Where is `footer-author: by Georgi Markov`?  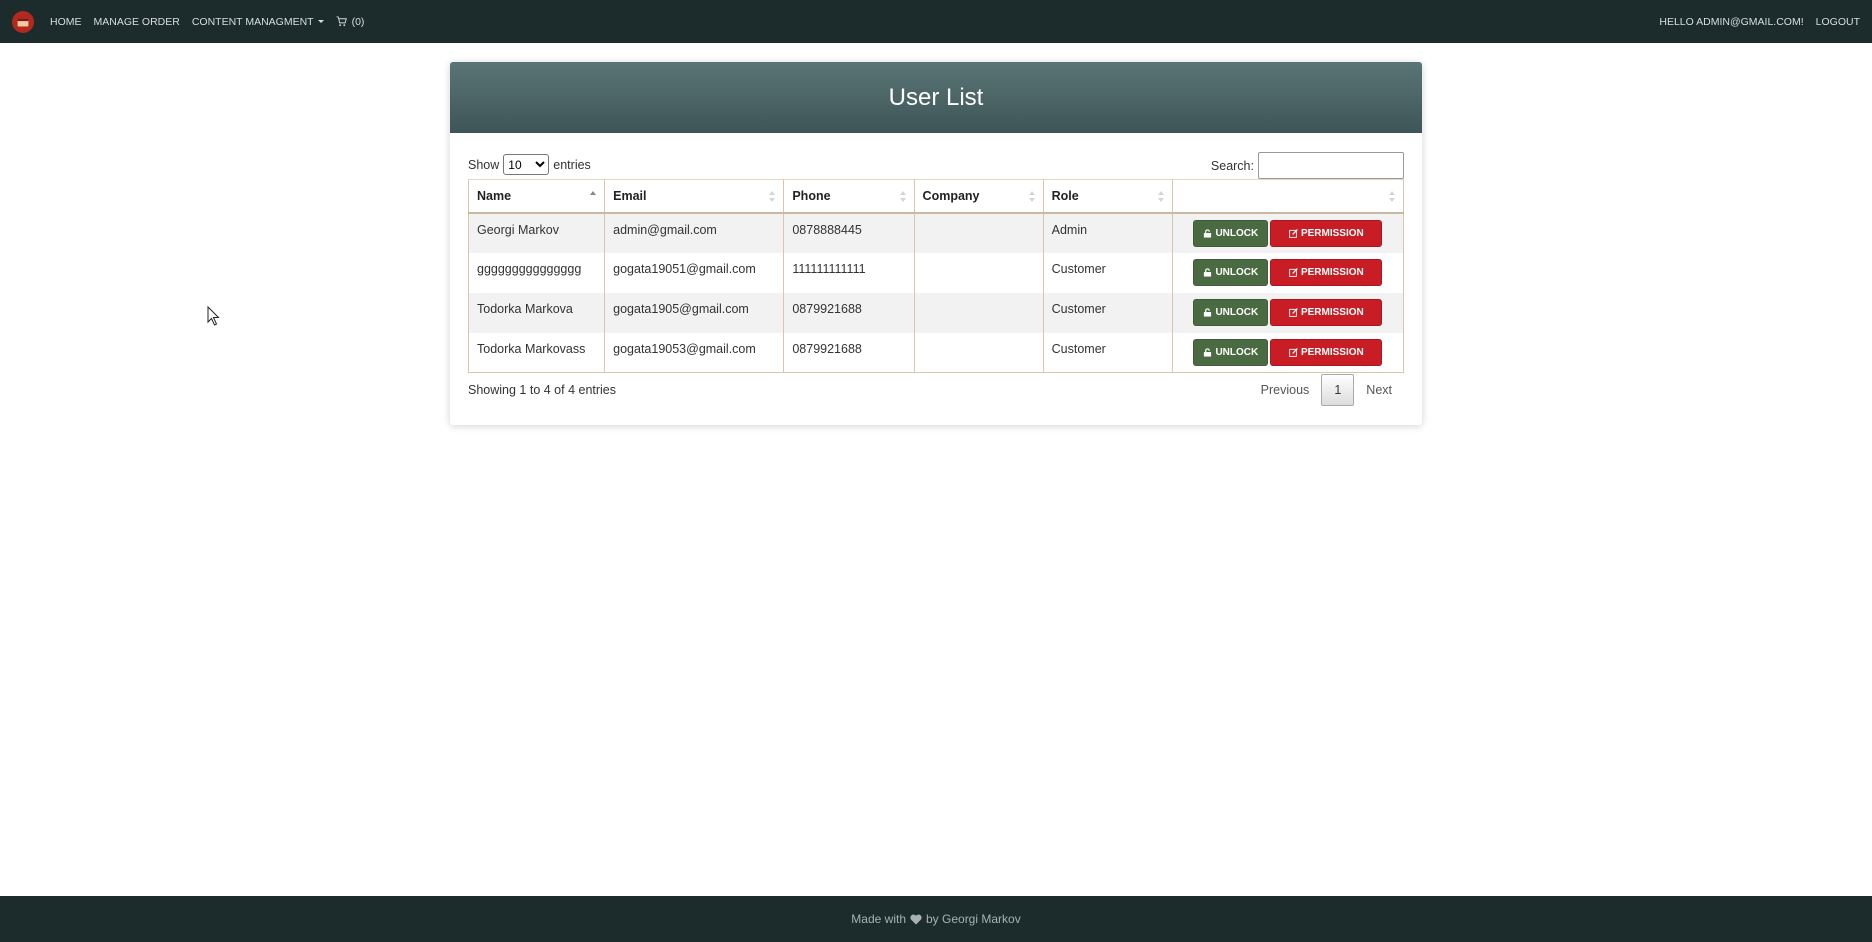
footer-author: by Georgi Markov is located at coordinates (973, 919).